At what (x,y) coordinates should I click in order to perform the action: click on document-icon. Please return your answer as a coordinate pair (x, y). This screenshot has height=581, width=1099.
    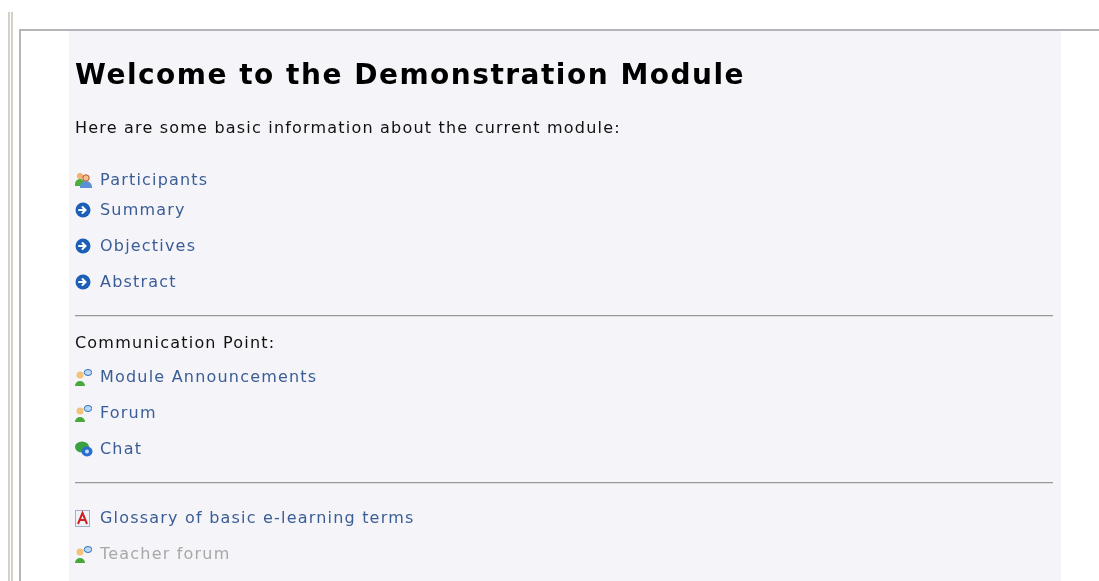
    Looking at the image, I should click on (82, 518).